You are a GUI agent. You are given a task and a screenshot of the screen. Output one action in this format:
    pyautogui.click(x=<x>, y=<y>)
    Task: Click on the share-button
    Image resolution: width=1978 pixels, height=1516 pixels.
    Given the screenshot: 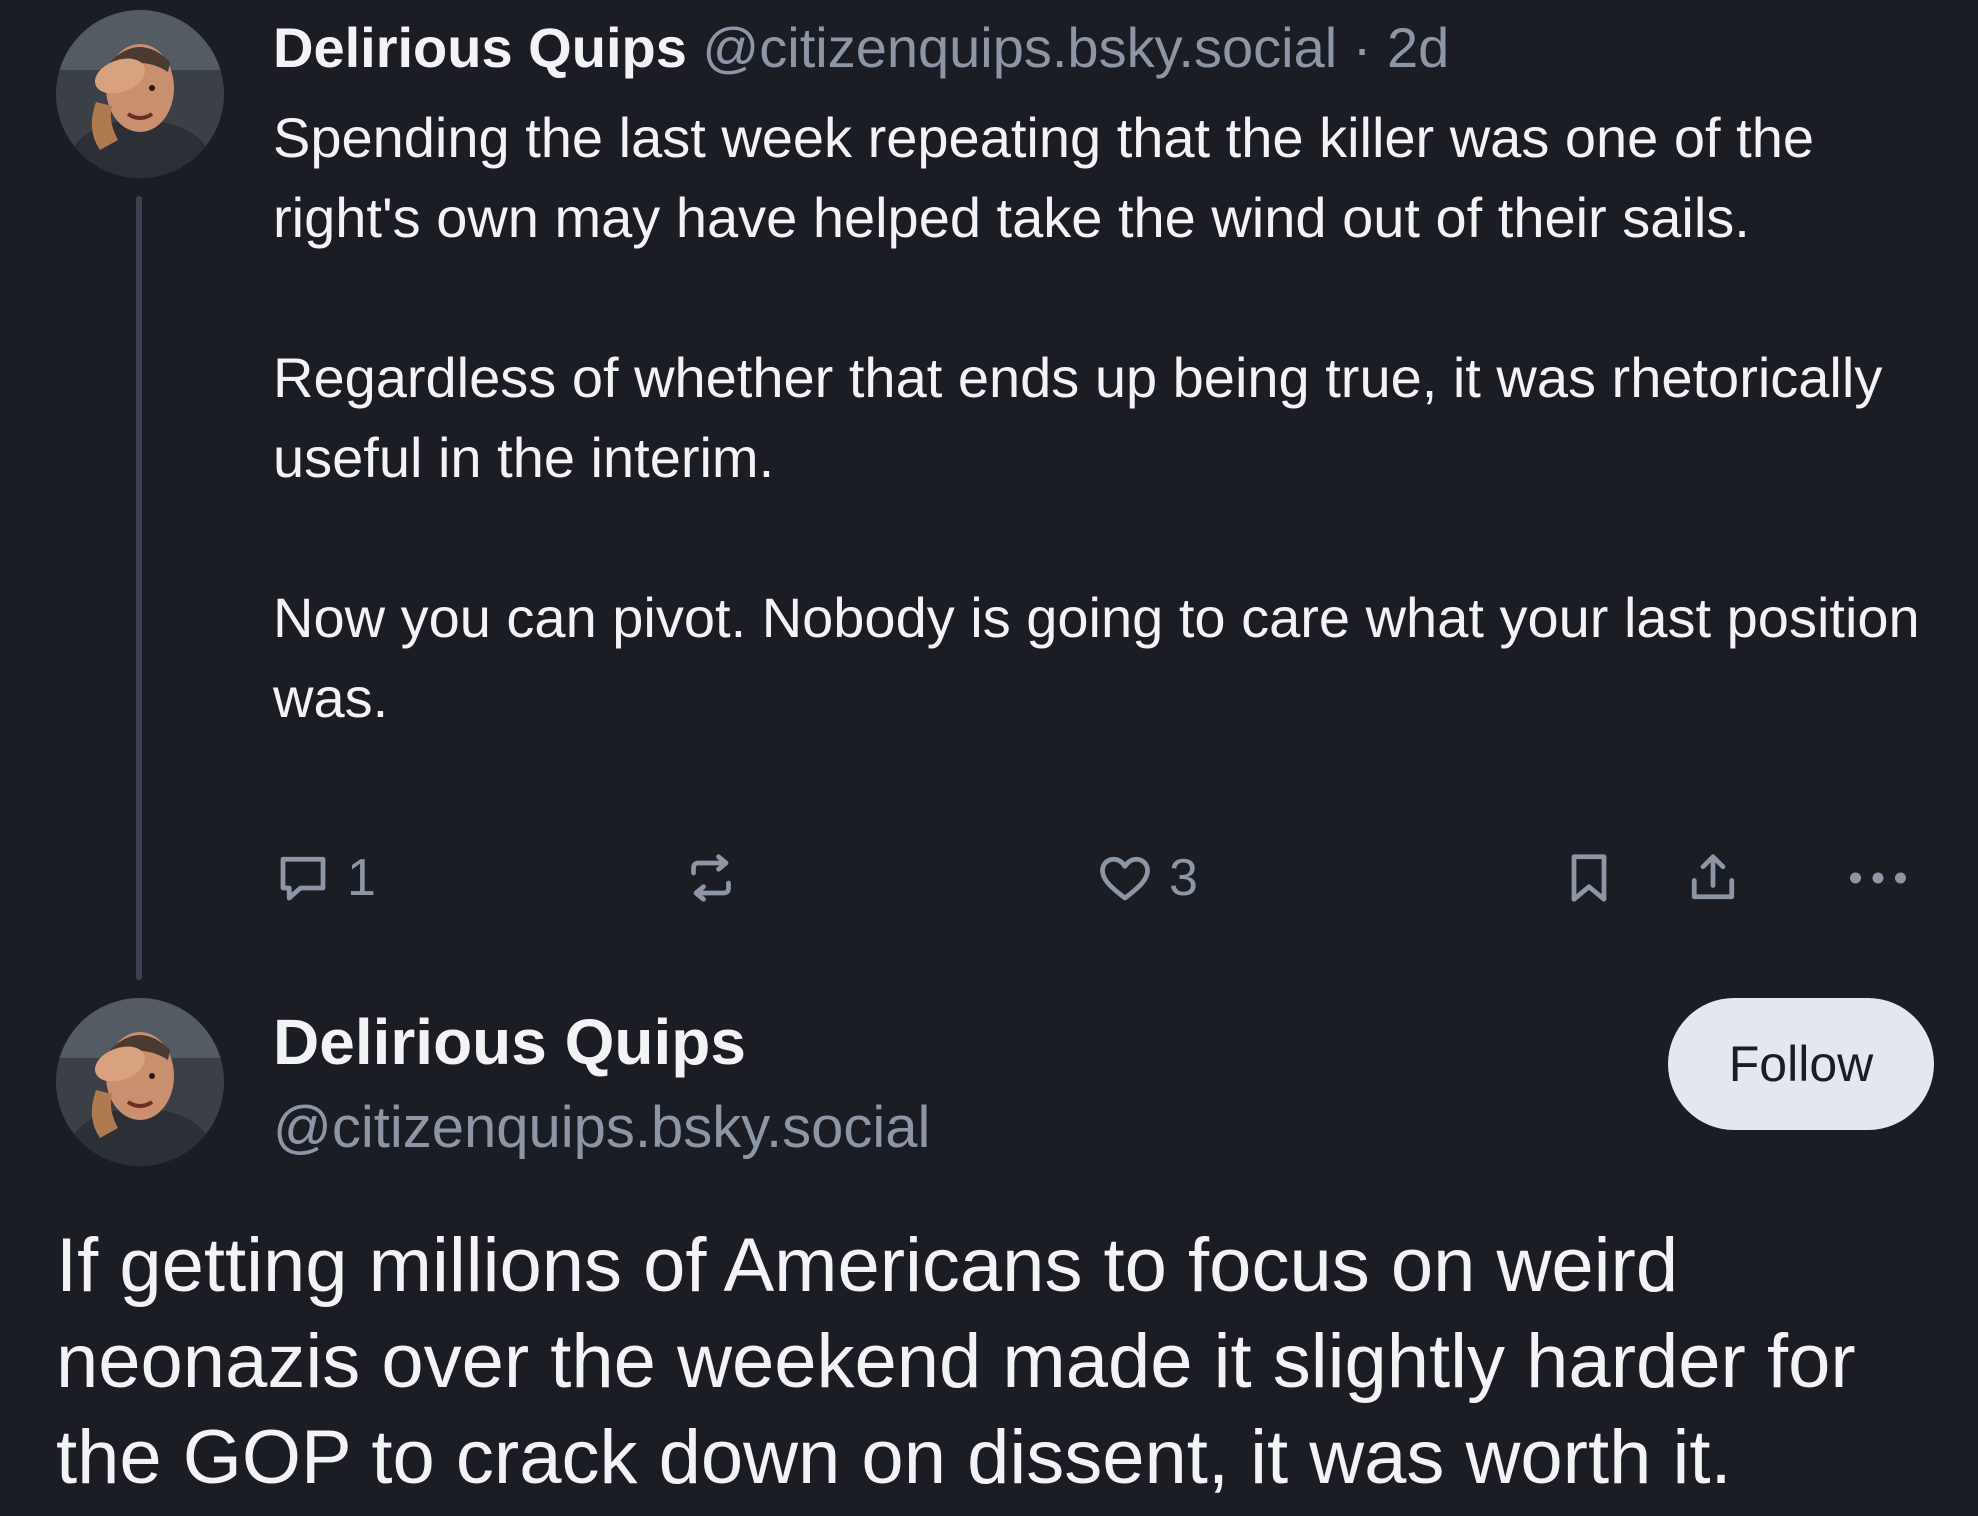 What is the action you would take?
    pyautogui.click(x=1713, y=878)
    